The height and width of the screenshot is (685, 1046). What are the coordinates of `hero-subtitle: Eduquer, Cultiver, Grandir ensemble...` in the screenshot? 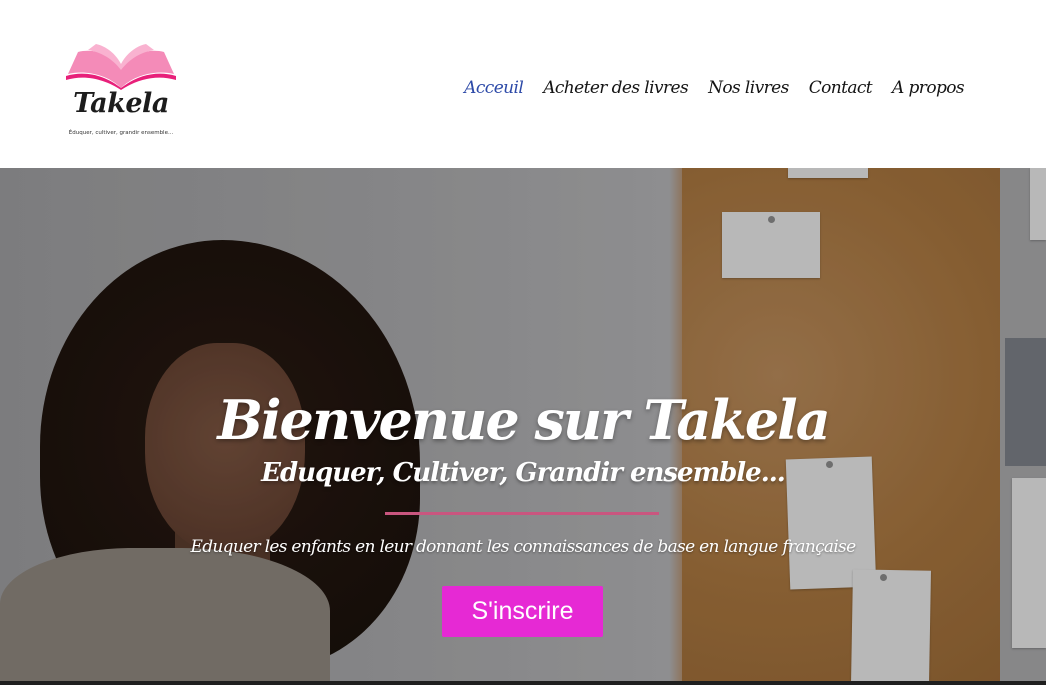 It's located at (523, 473).